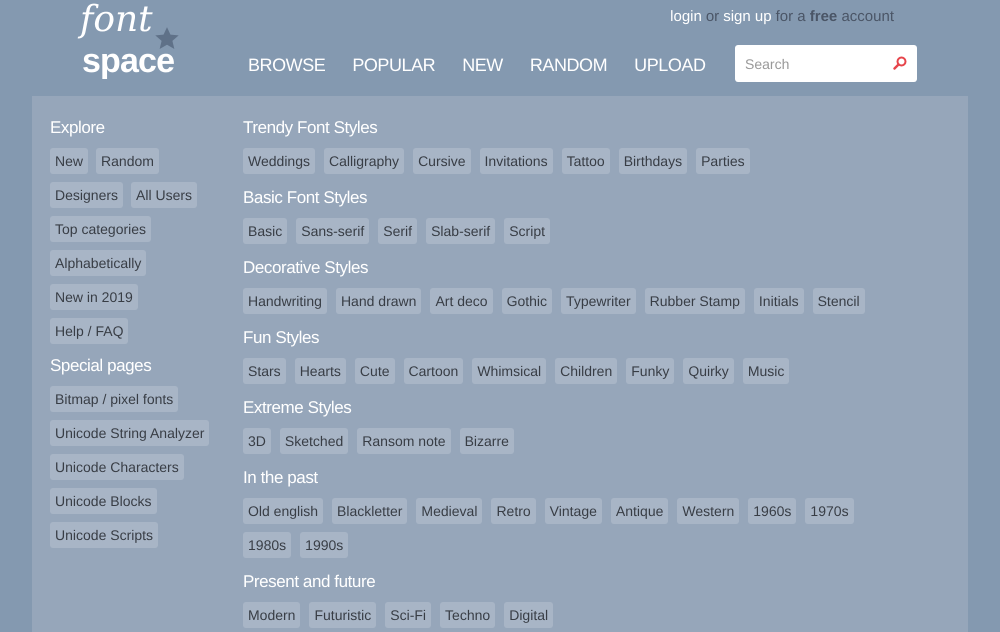 This screenshot has height=632, width=1000. I want to click on account-link: login, so click(686, 17).